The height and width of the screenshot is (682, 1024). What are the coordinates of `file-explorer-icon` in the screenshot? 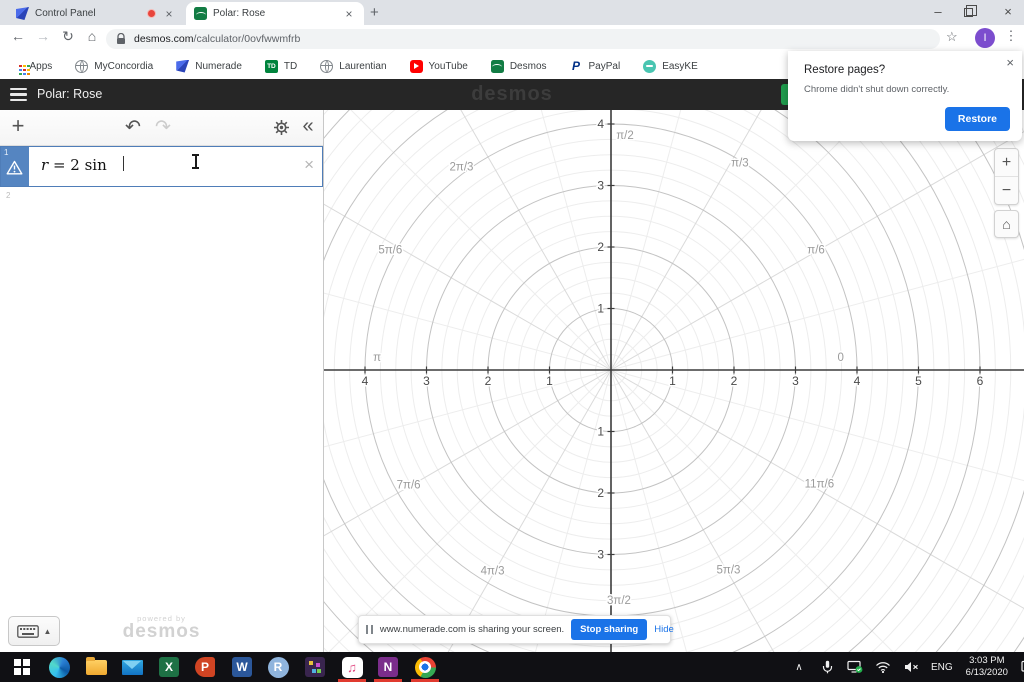 It's located at (96, 667).